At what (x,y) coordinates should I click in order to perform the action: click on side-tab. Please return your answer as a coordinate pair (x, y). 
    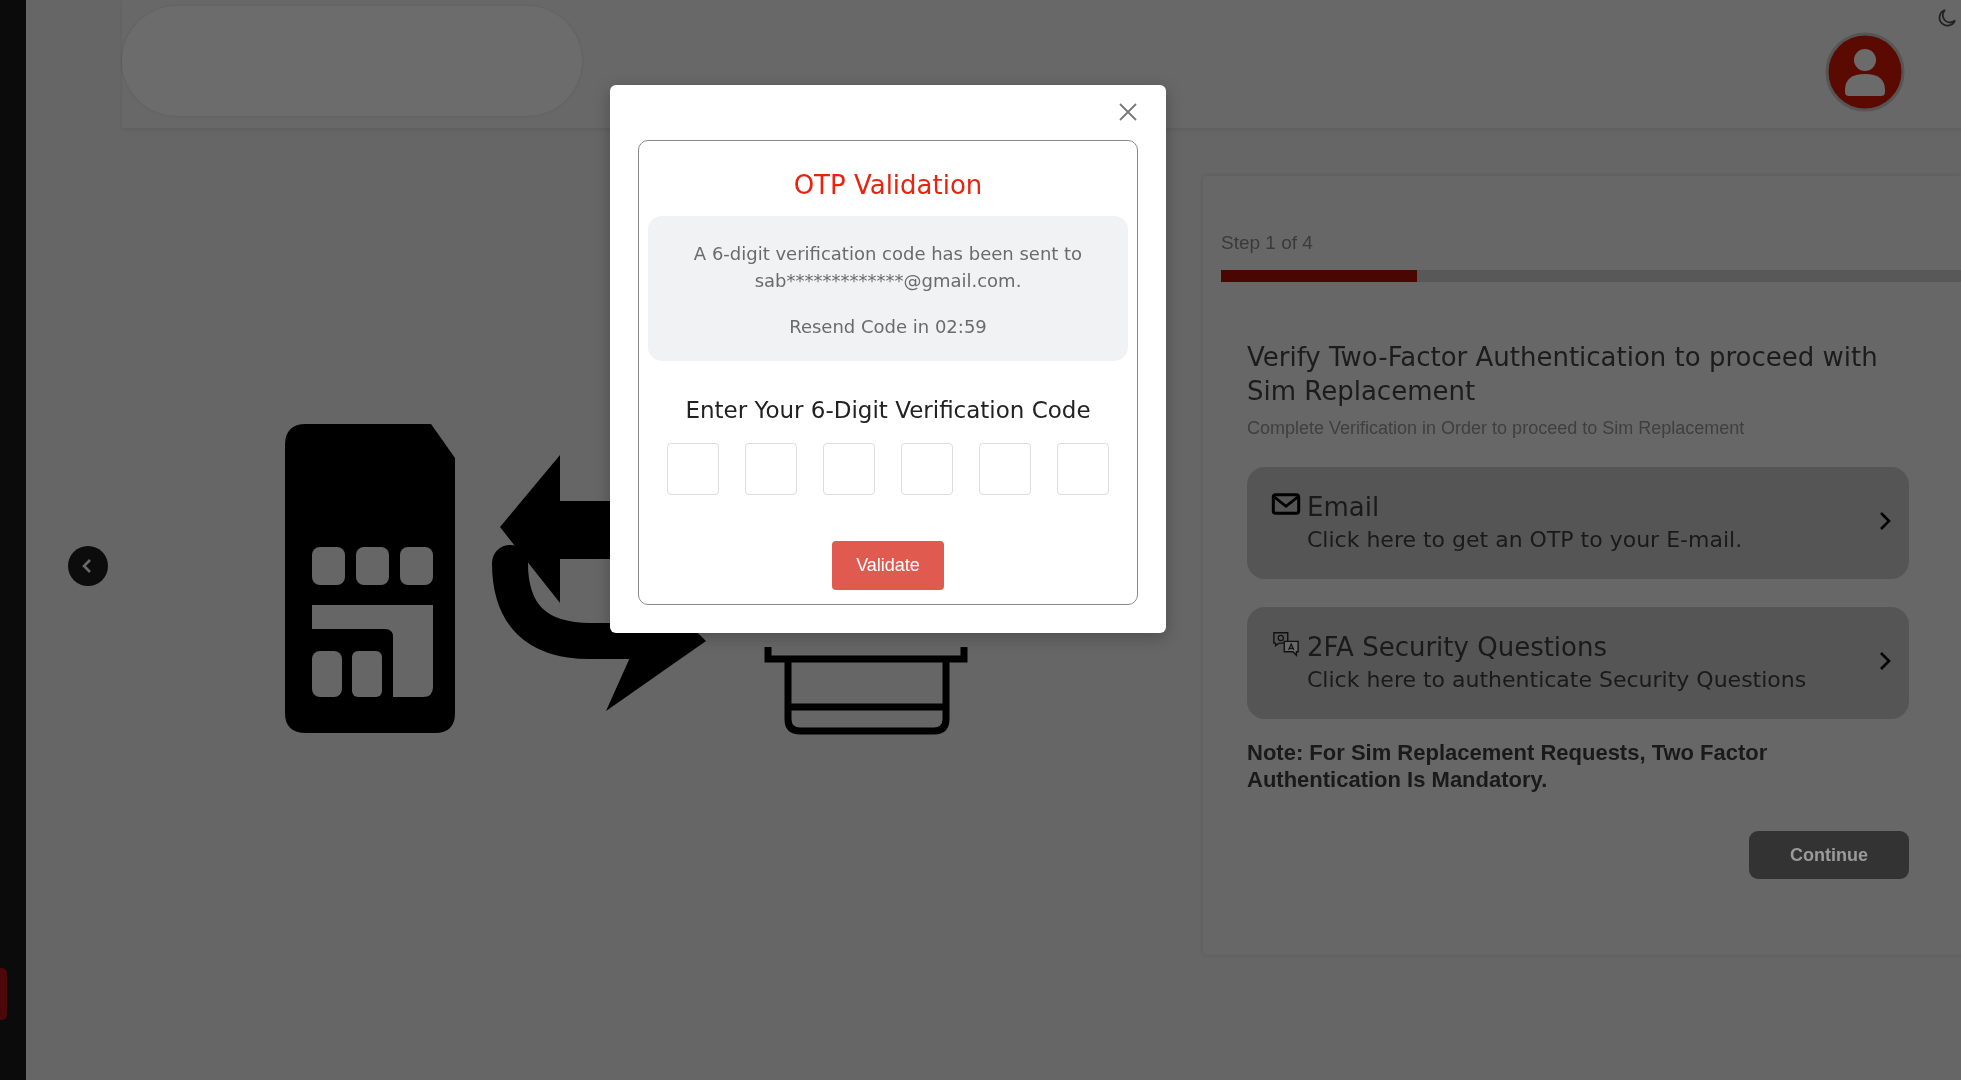
    Looking at the image, I should click on (3, 994).